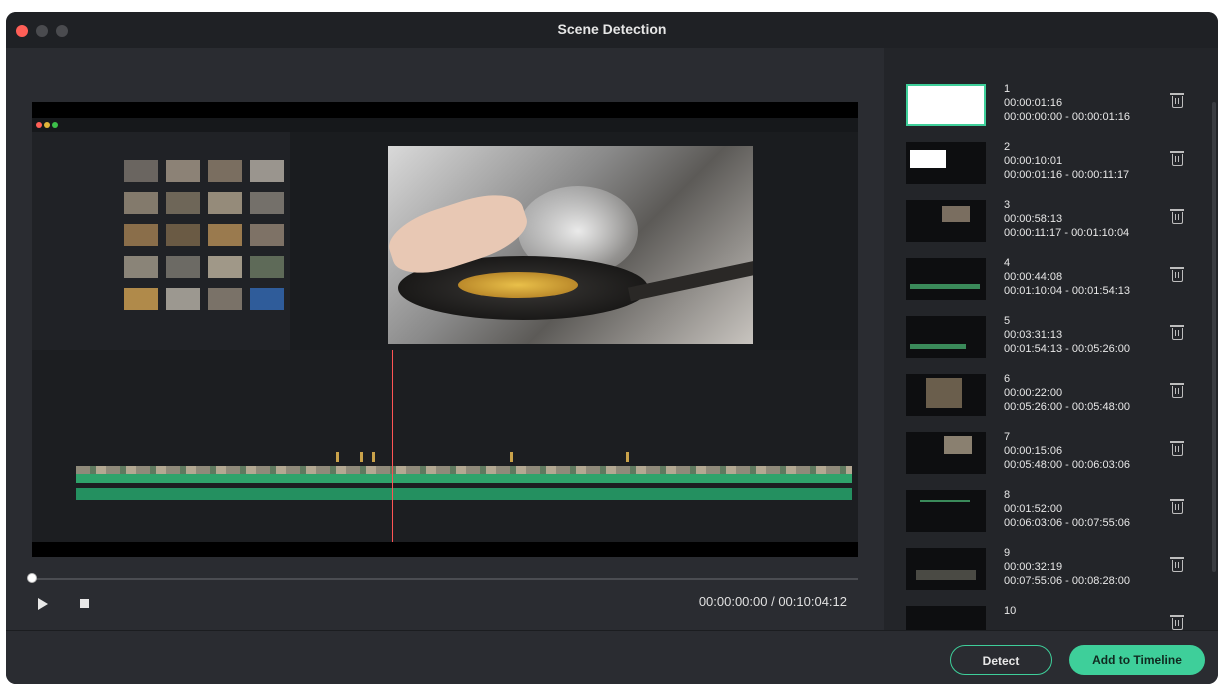 The width and height of the screenshot is (1218, 684). What do you see at coordinates (1033, 393) in the screenshot?
I see `scene-duration: 00:00:22:00` at bounding box center [1033, 393].